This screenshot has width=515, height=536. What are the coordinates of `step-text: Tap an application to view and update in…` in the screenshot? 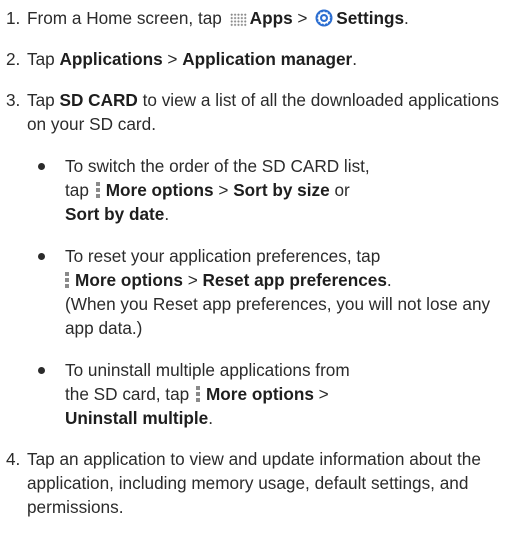 It's located at (254, 483).